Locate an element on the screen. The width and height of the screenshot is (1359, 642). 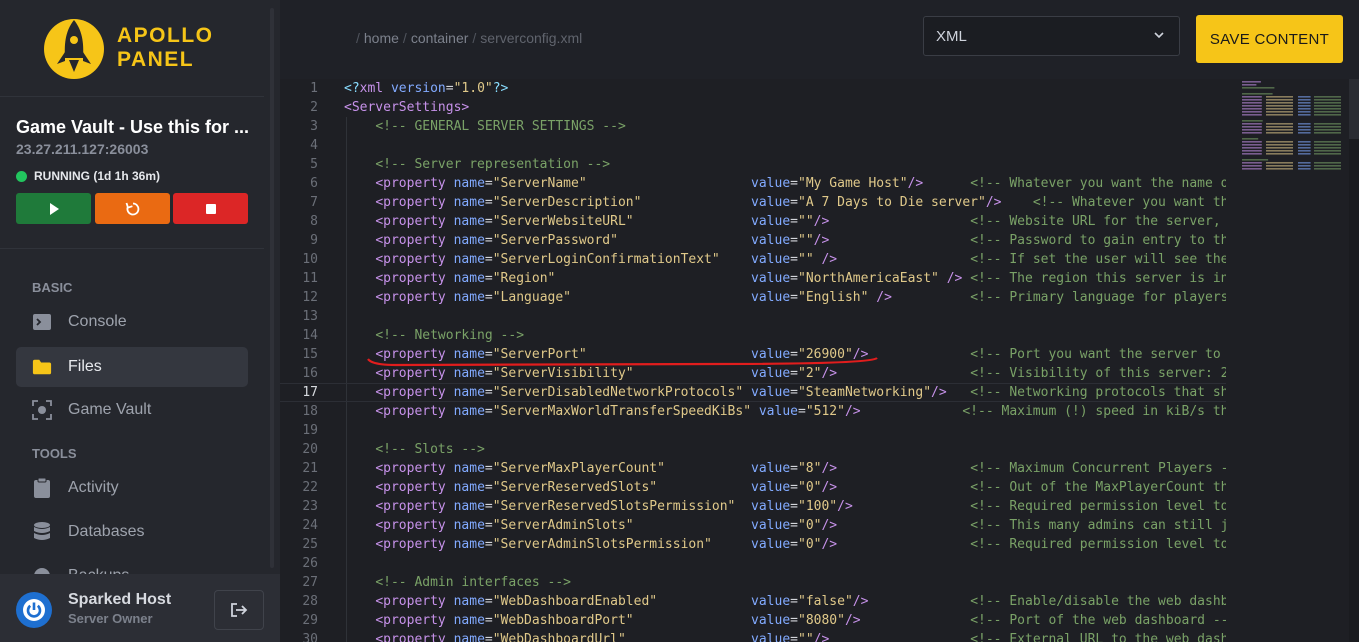
property-value: "0" is located at coordinates (810, 544).